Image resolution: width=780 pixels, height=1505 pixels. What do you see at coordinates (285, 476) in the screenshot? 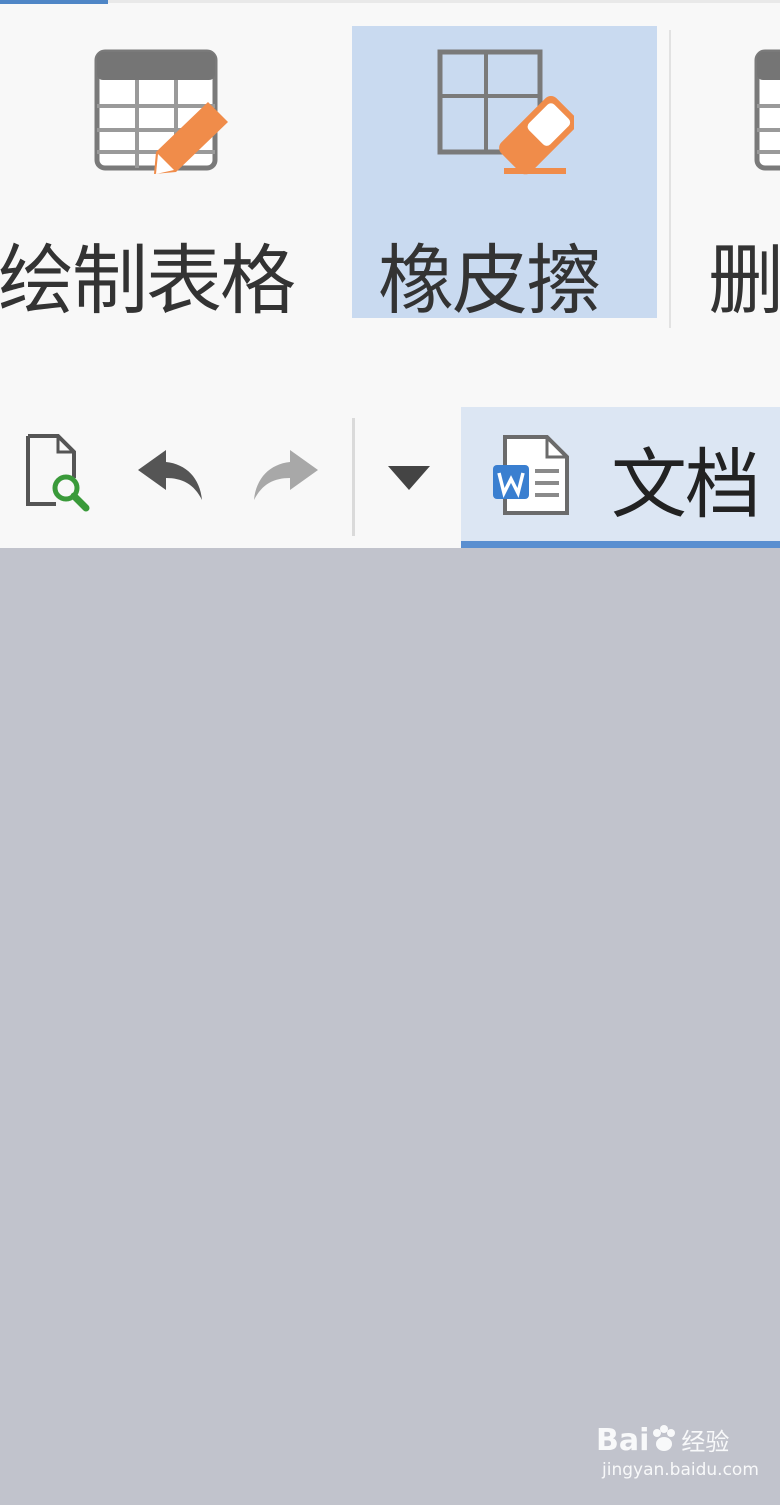
I see `redo-icon` at bounding box center [285, 476].